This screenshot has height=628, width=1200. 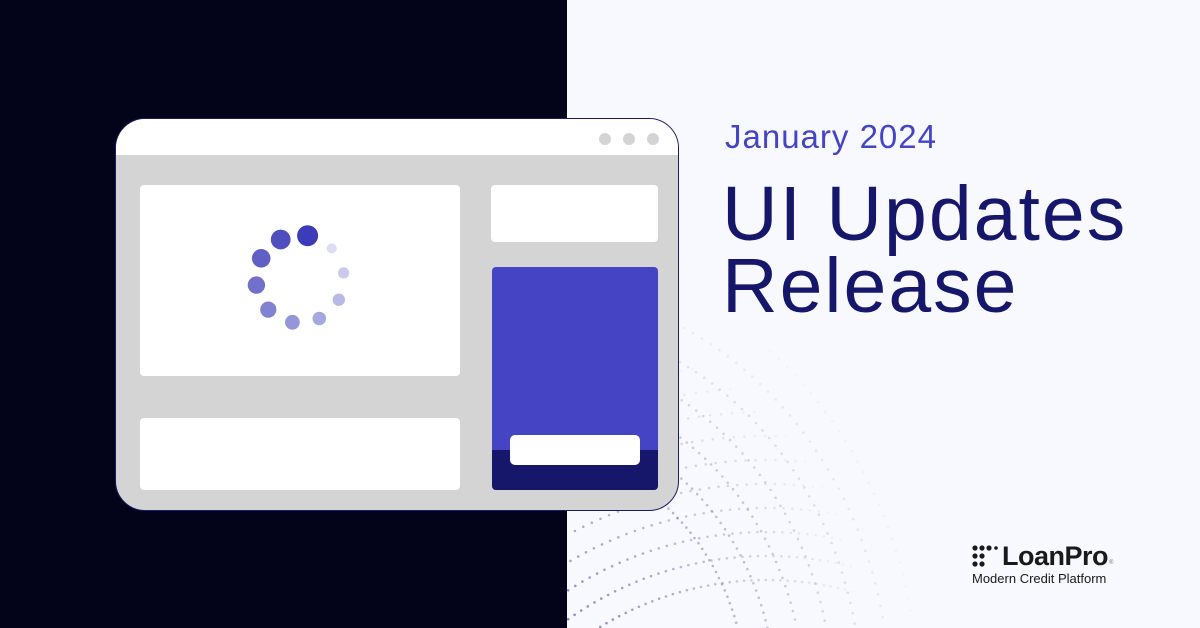 I want to click on panel-button-placeholder, so click(x=575, y=450).